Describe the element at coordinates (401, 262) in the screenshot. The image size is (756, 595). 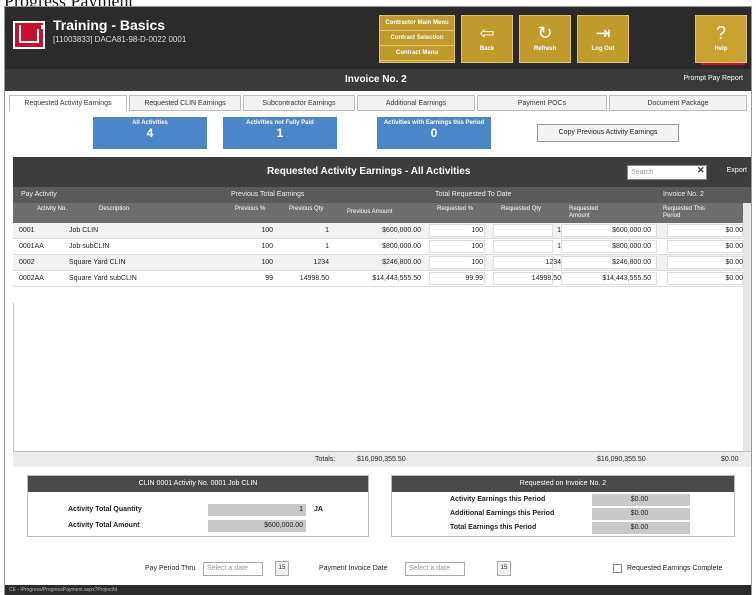
I see `cell-prev-amt: $246,800.00` at that location.